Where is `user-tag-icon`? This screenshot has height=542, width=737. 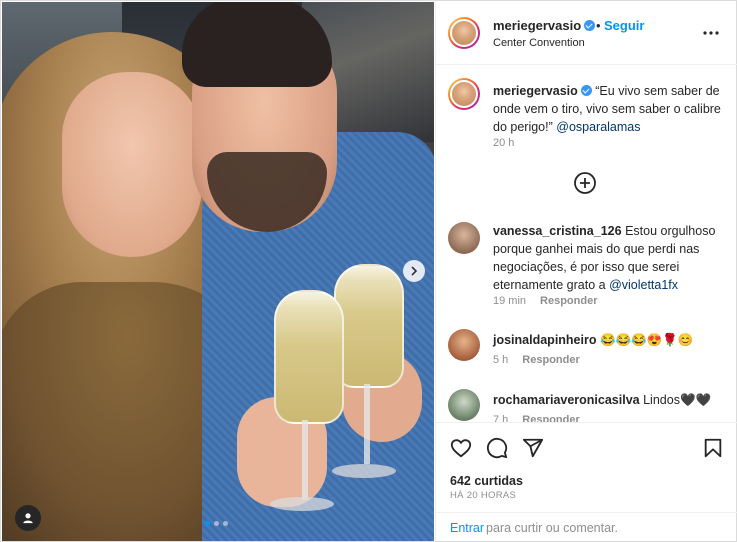
user-tag-icon is located at coordinates (28, 518).